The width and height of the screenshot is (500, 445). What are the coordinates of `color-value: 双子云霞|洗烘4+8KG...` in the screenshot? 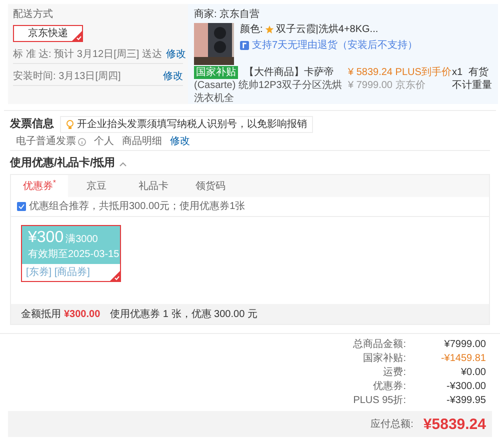 It's located at (327, 29).